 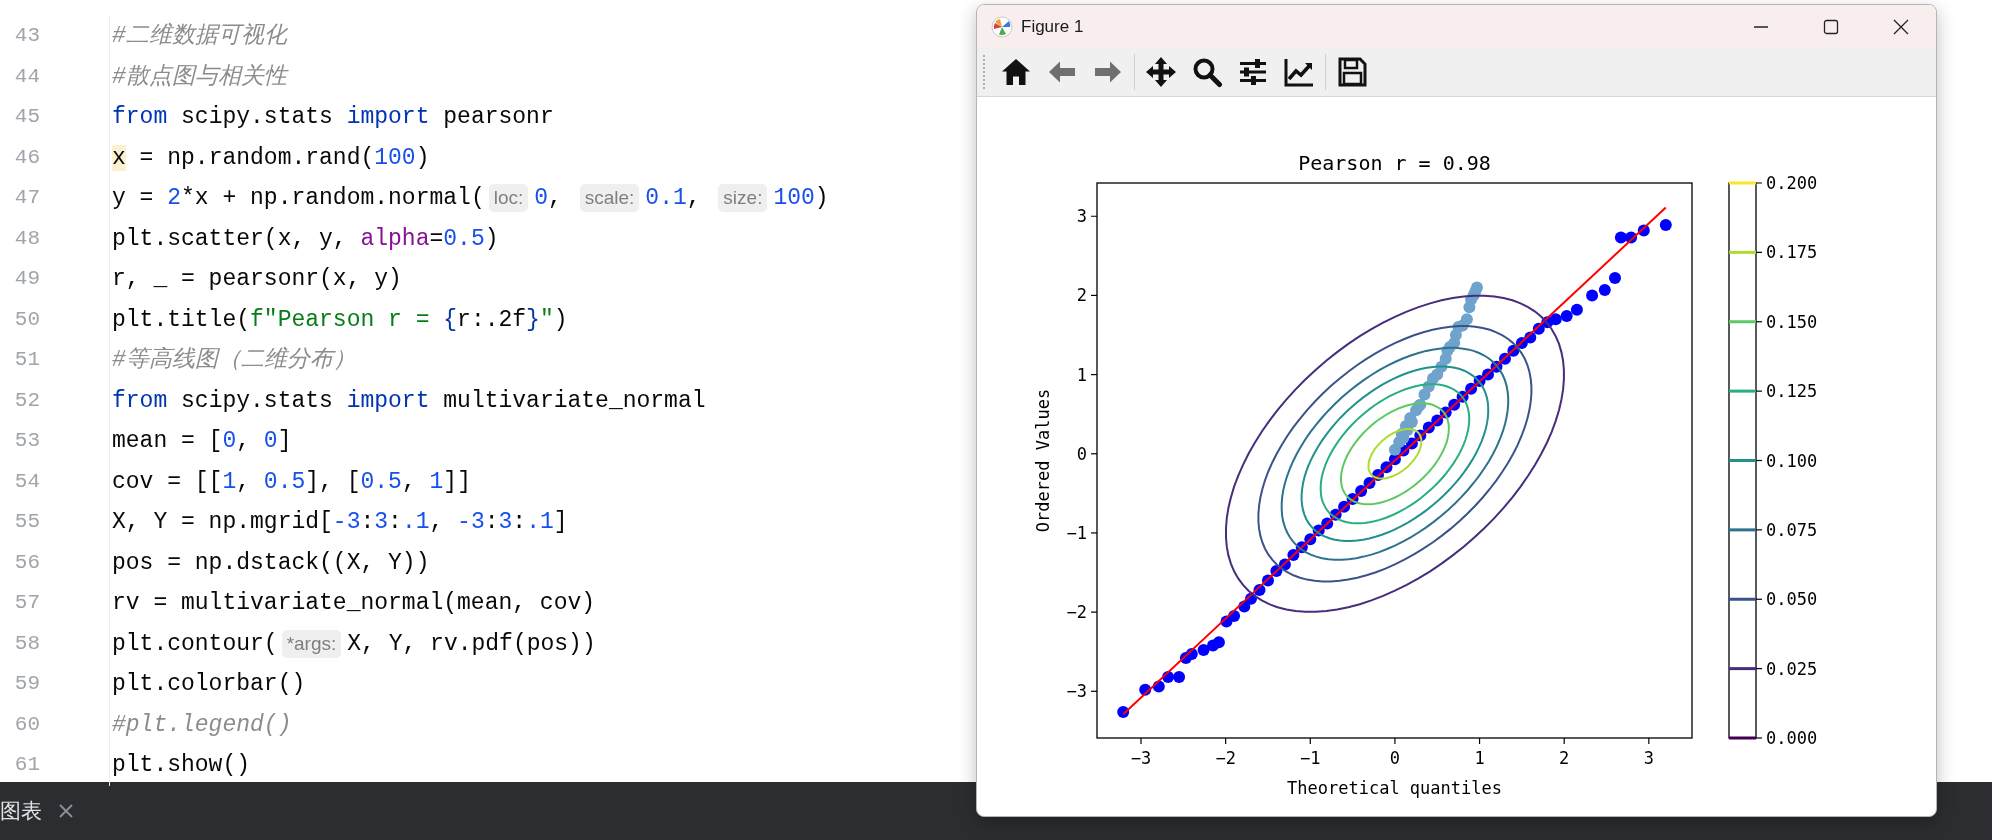 What do you see at coordinates (1792, 391) in the screenshot?
I see `tick-label: 0.125` at bounding box center [1792, 391].